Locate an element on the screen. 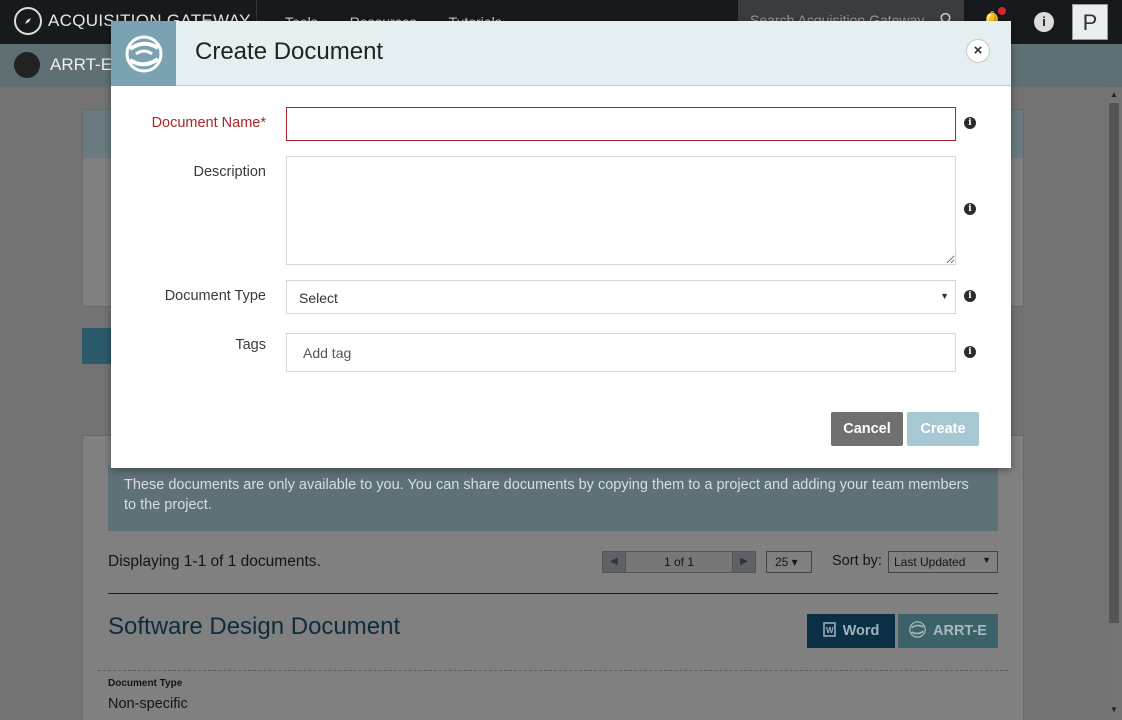  close-icon: × is located at coordinates (978, 51).